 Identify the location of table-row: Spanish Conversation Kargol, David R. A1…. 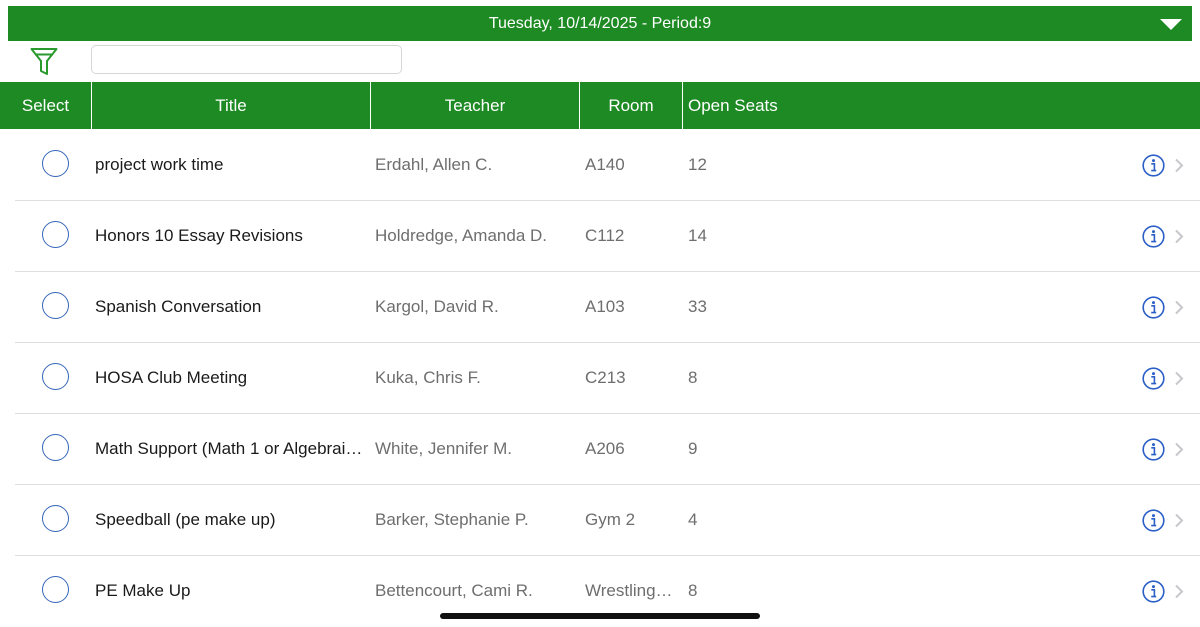
(600, 307).